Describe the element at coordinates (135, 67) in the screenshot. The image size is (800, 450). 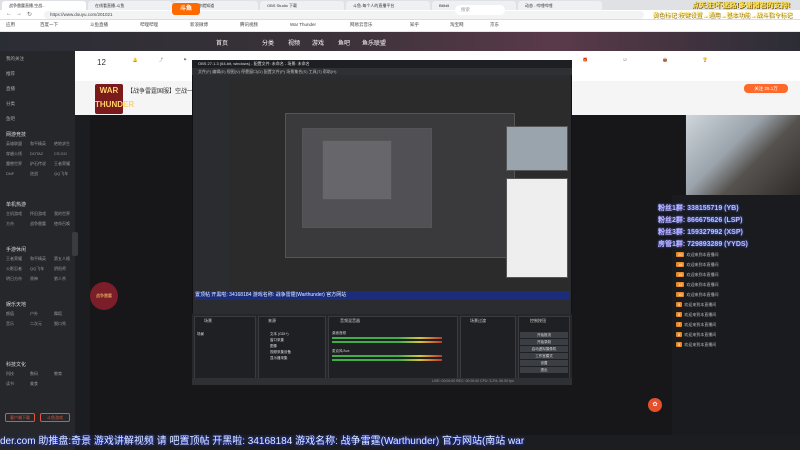
I see `bell-icon: 🔔` at that location.